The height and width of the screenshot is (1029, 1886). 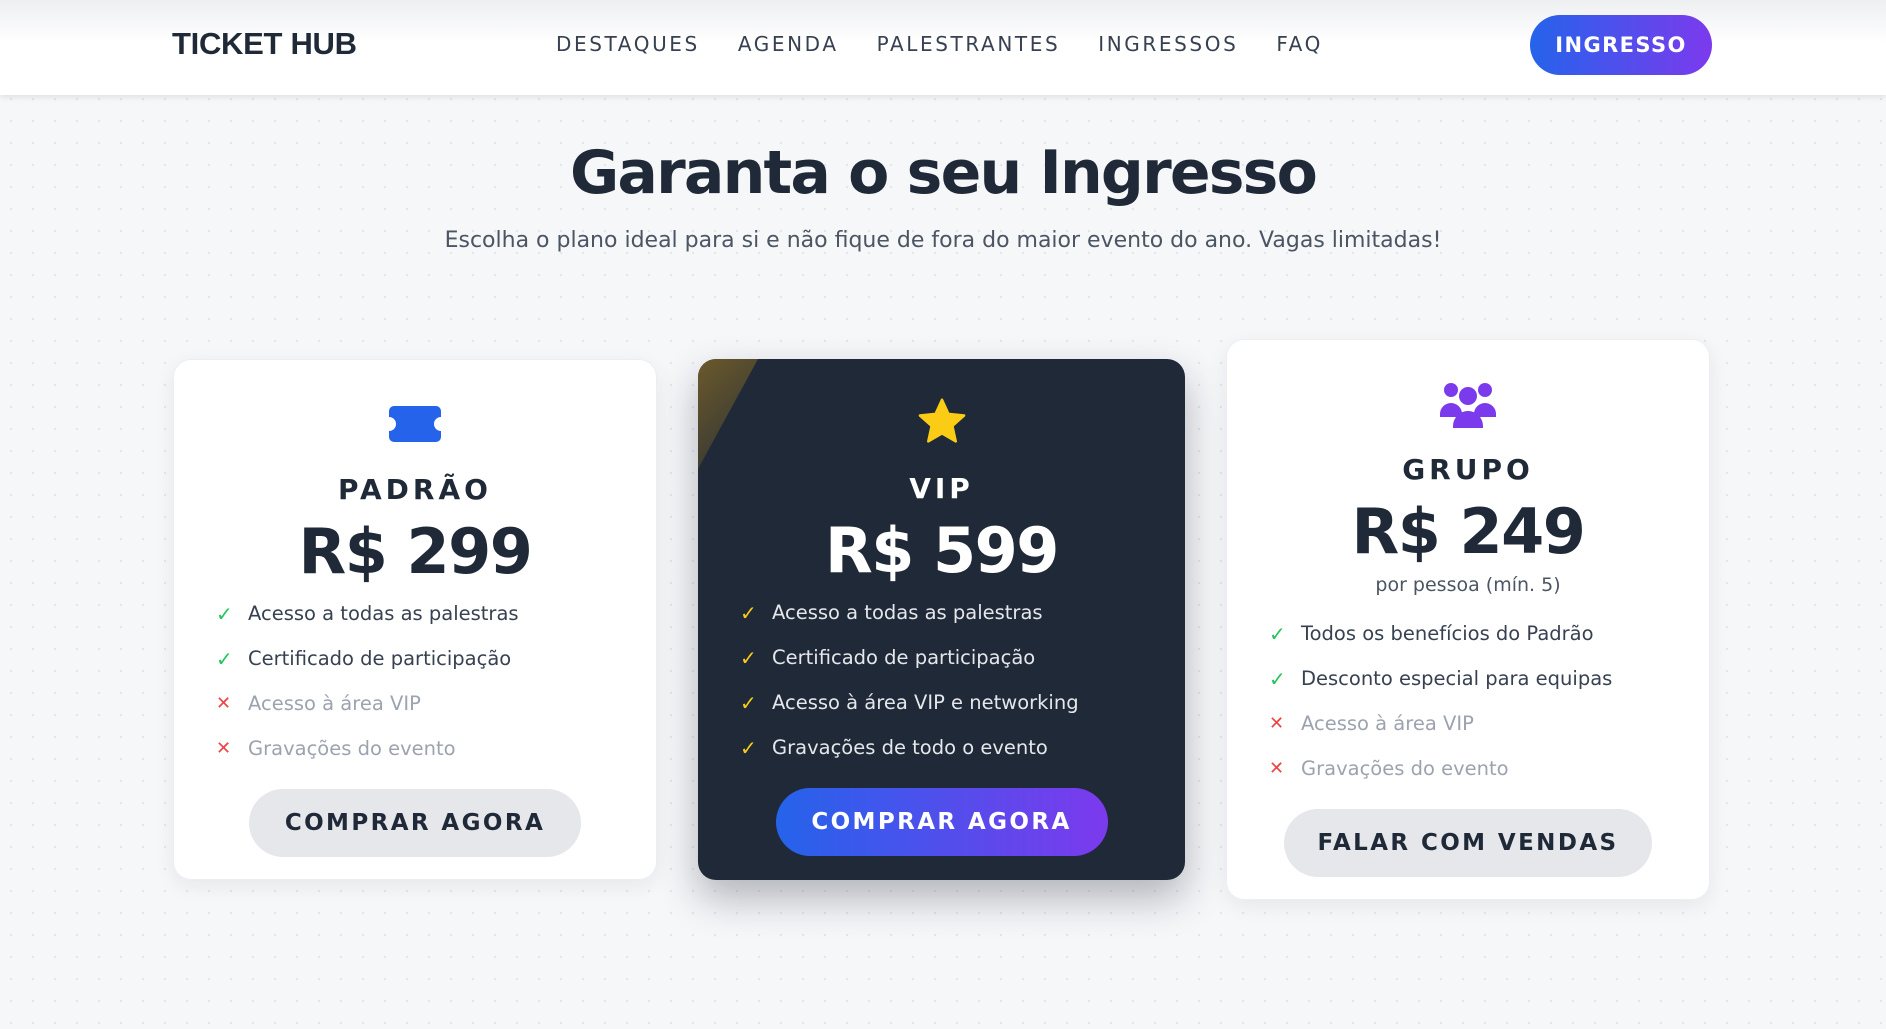 What do you see at coordinates (415, 424) in the screenshot?
I see `ticket-icon` at bounding box center [415, 424].